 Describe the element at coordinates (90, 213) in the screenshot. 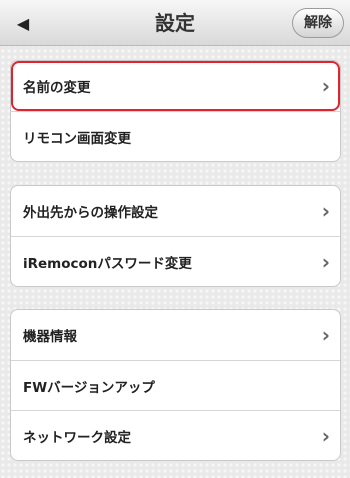

I see `menu-item-label: 外出先からの操作設定` at that location.